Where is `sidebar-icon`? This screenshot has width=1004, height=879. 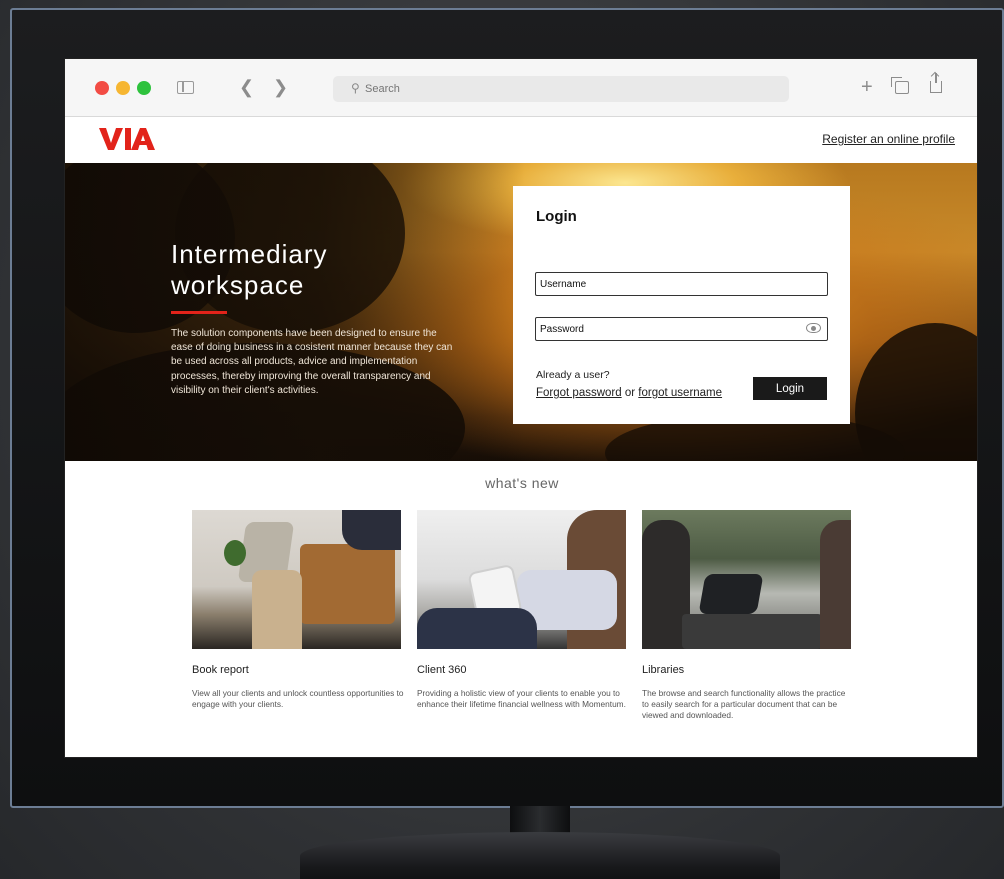
sidebar-icon is located at coordinates (185, 87).